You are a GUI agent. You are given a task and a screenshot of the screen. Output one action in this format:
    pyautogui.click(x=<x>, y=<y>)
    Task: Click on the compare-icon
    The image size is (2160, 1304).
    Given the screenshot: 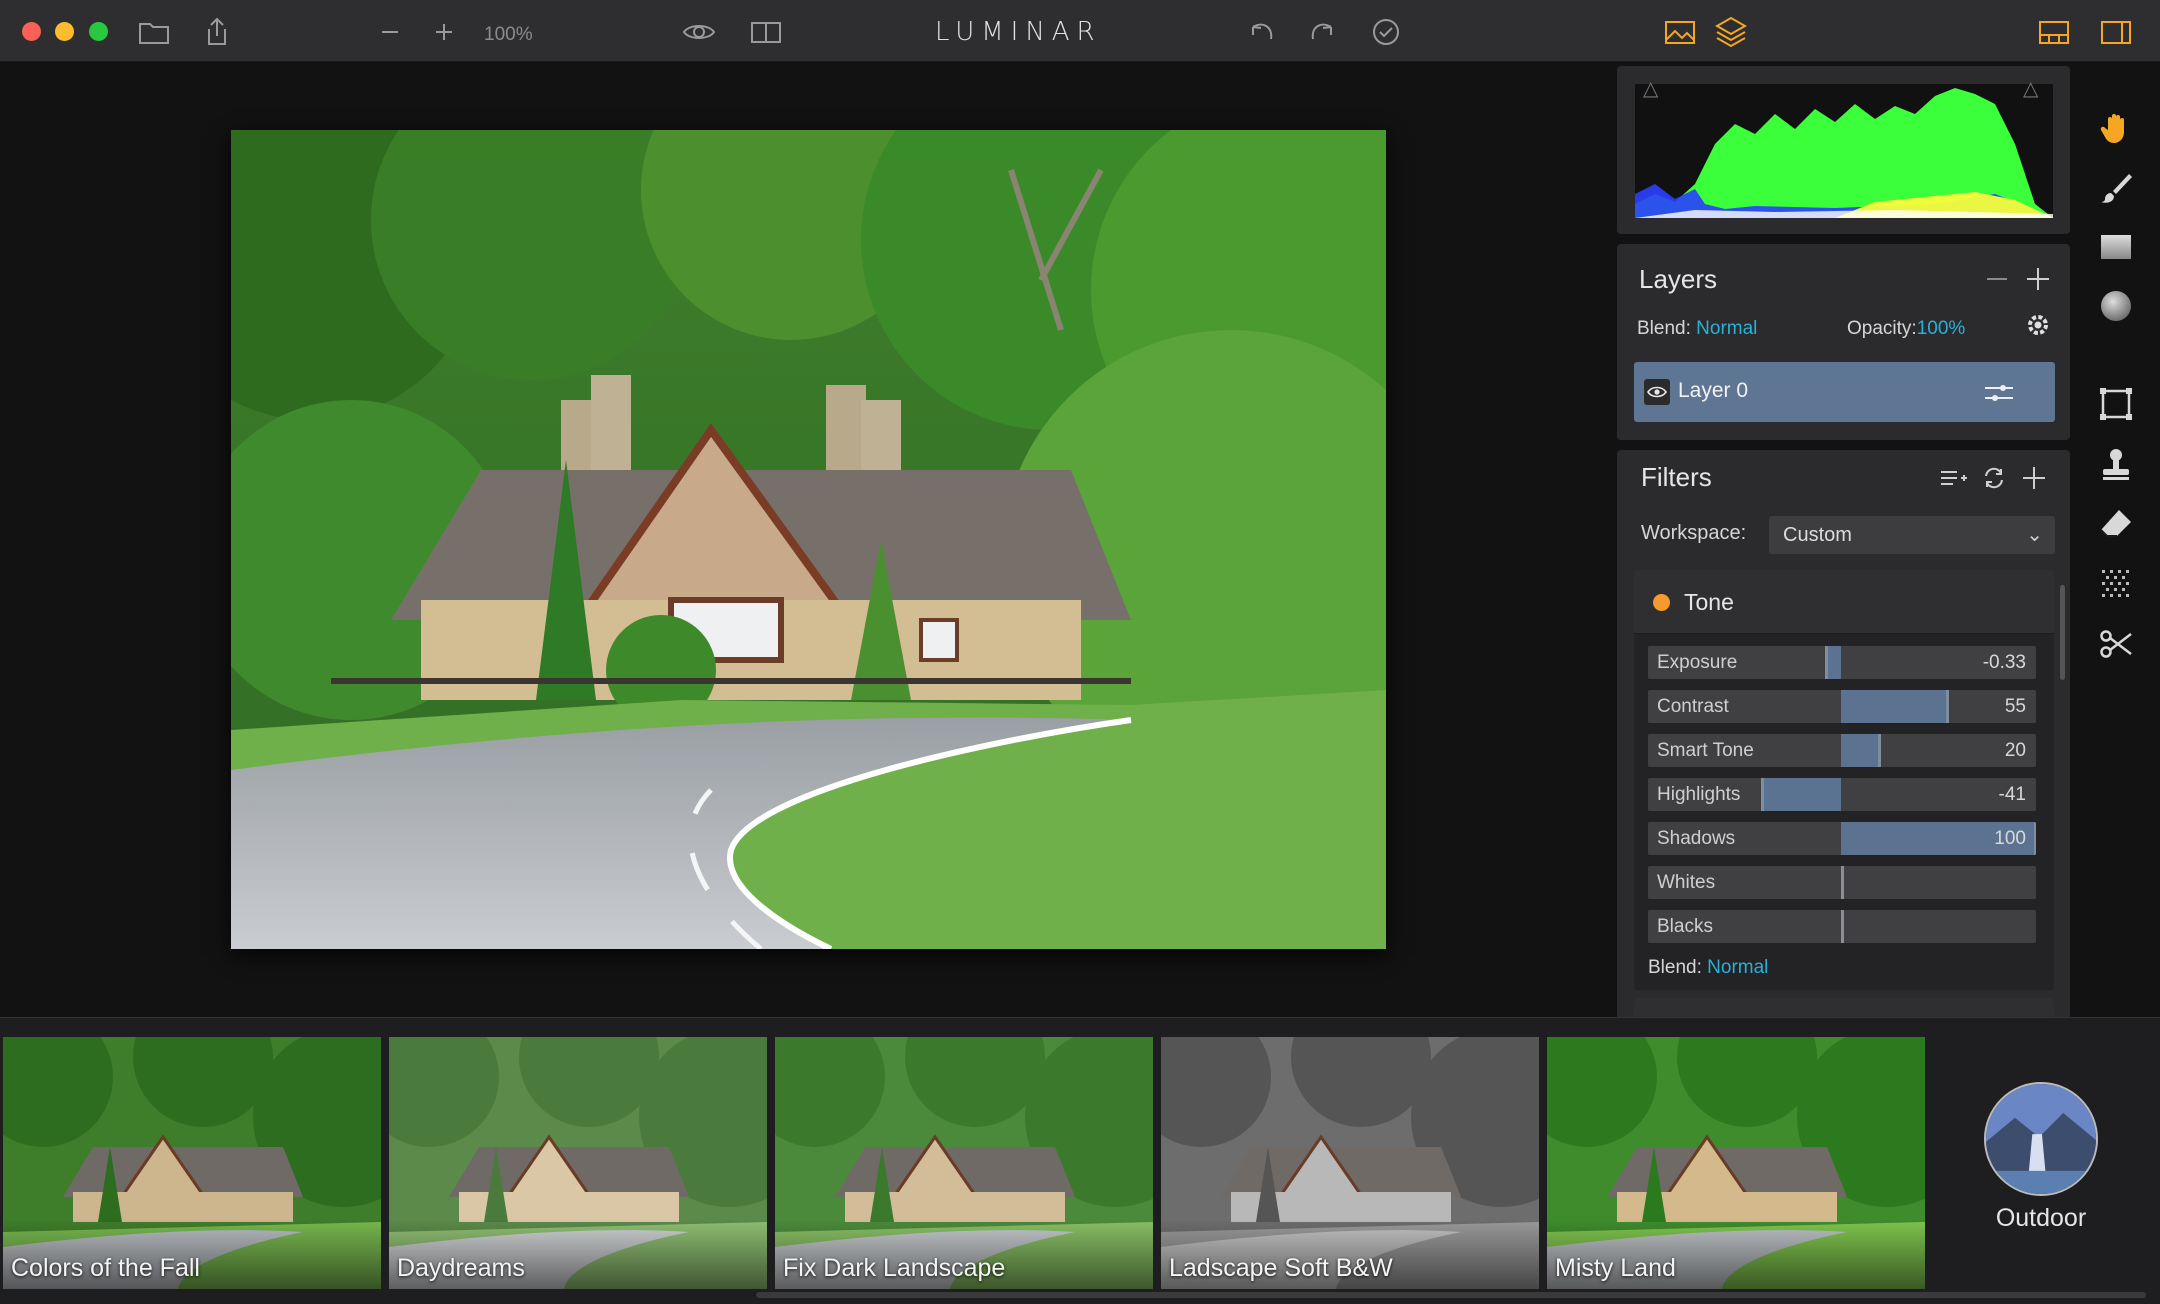 What is the action you would take?
    pyautogui.click(x=766, y=32)
    